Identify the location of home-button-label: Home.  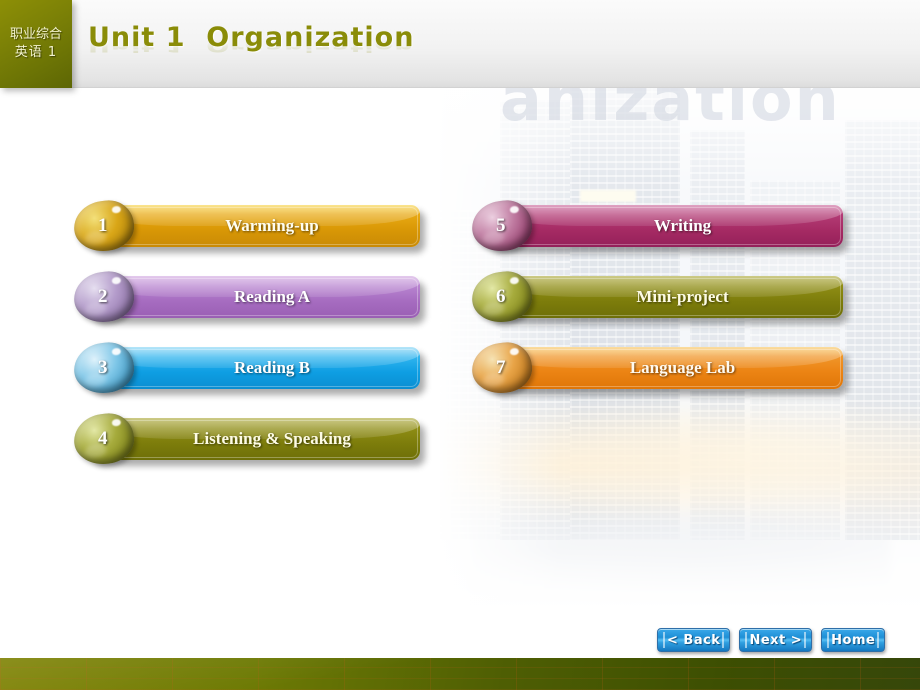
(853, 640).